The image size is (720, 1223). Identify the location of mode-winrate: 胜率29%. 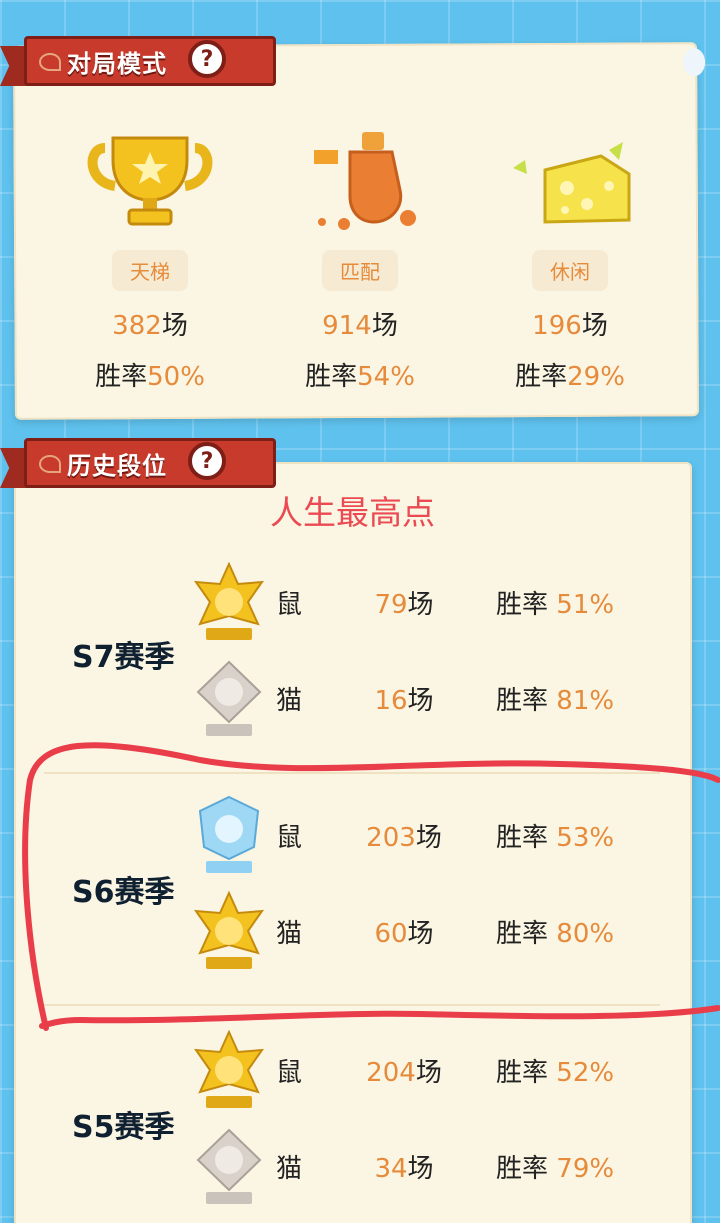
(570, 377).